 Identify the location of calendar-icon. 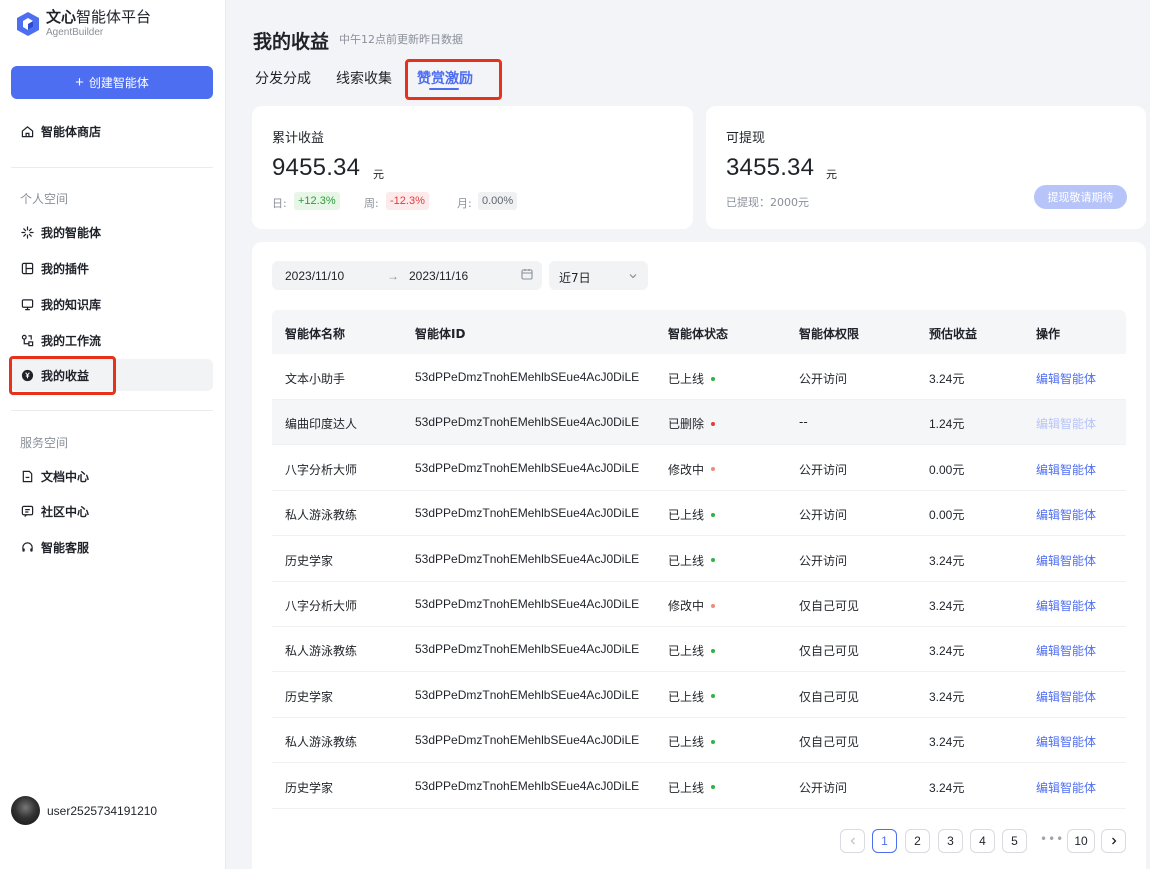
(527, 275).